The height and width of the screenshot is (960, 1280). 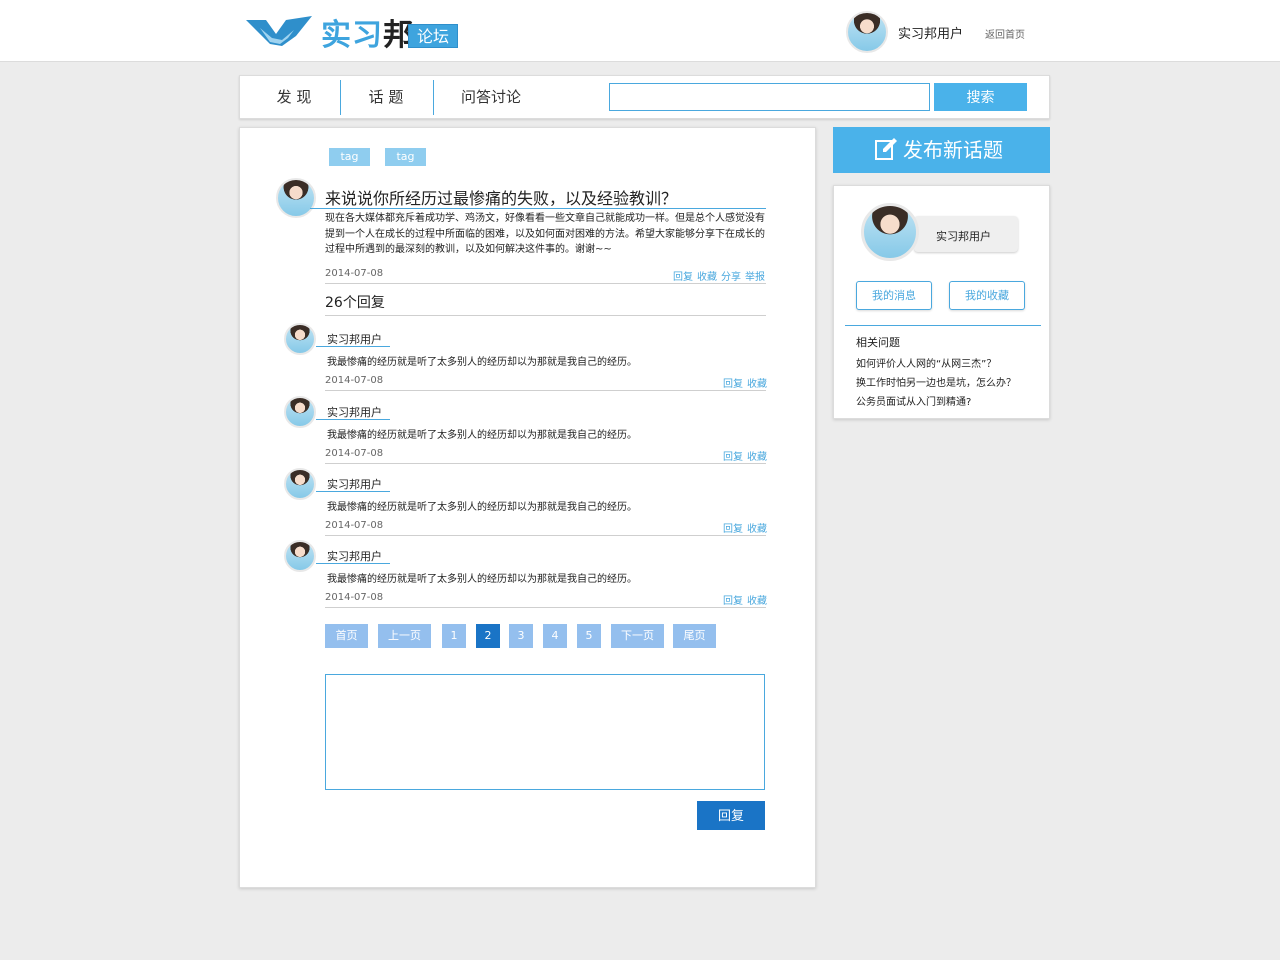 I want to click on nav-qa: 问答讨论, so click(x=491, y=97).